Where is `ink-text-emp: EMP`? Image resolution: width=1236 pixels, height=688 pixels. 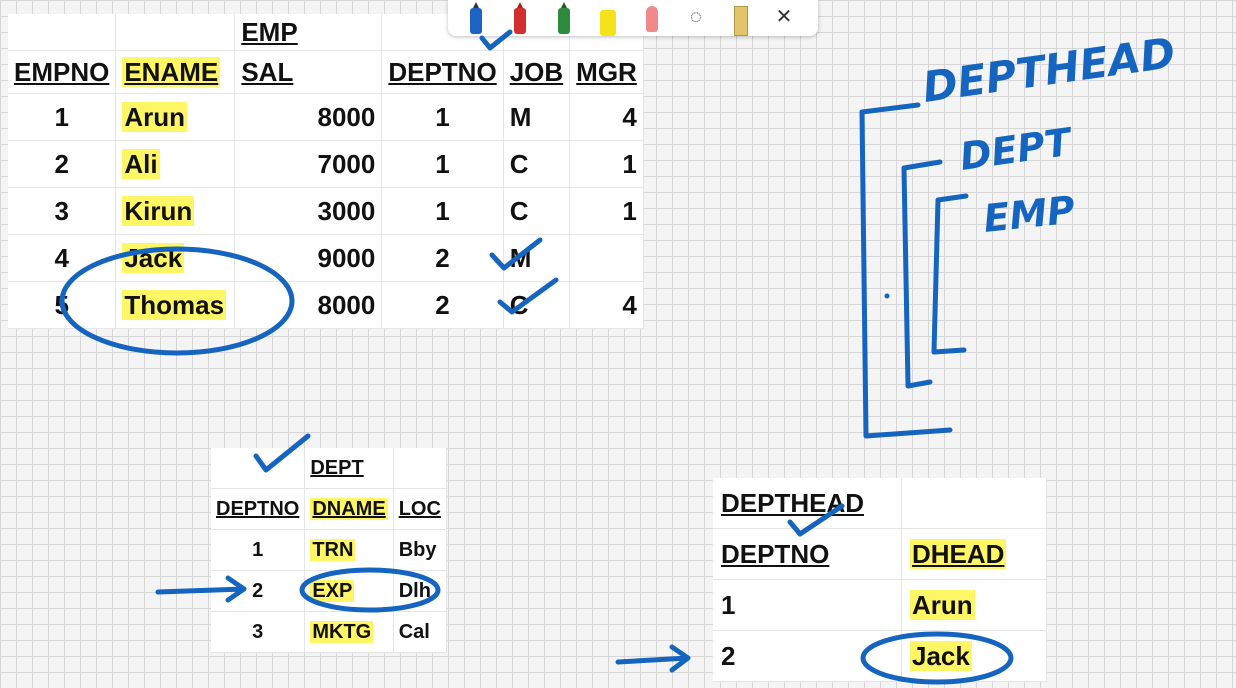 ink-text-emp: EMP is located at coordinates (1029, 214).